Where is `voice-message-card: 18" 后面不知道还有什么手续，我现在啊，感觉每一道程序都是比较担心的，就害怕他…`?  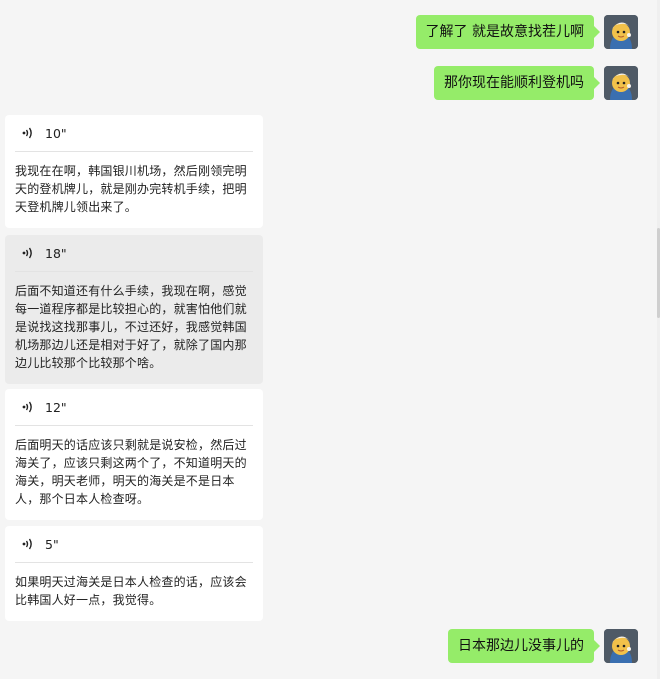 voice-message-card: 18" 后面不知道还有什么手续，我现在啊，感觉每一道程序都是比较担心的，就害怕他… is located at coordinates (134, 309).